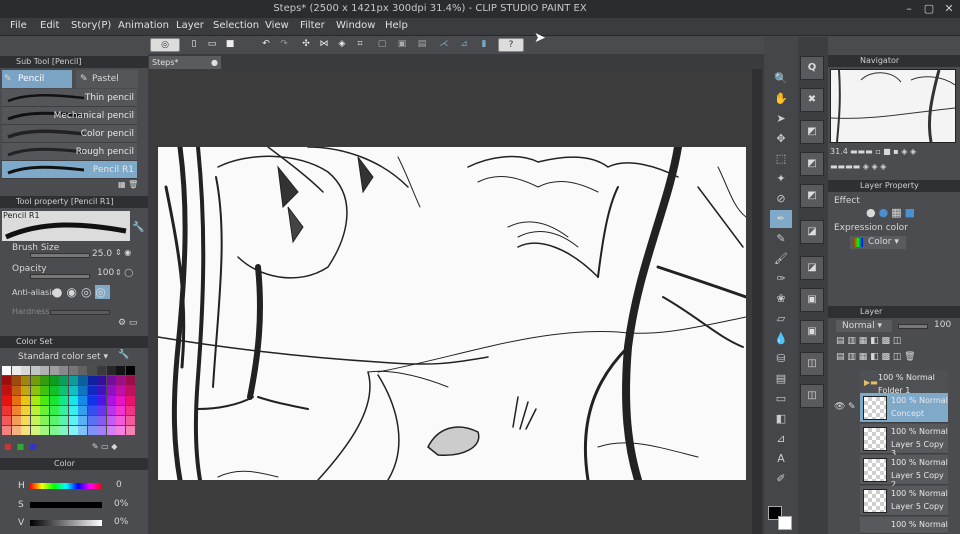 The width and height of the screenshot is (960, 534). What do you see at coordinates (360, 45) in the screenshot?
I see `transform-icon: ⌗` at bounding box center [360, 45].